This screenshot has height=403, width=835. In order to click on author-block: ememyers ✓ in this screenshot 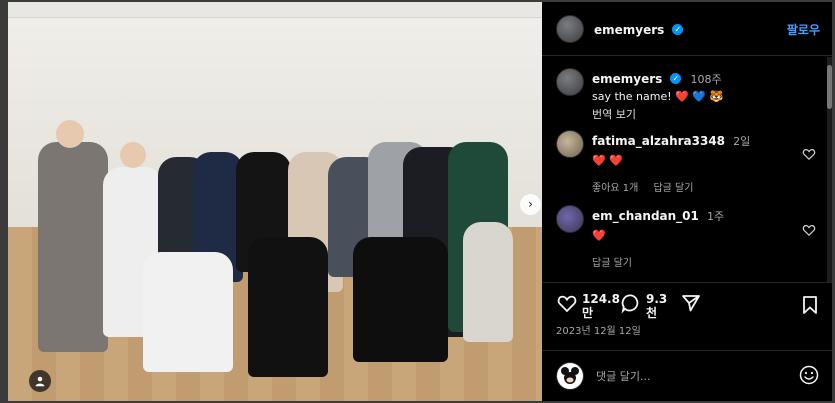, I will do `click(639, 28)`.